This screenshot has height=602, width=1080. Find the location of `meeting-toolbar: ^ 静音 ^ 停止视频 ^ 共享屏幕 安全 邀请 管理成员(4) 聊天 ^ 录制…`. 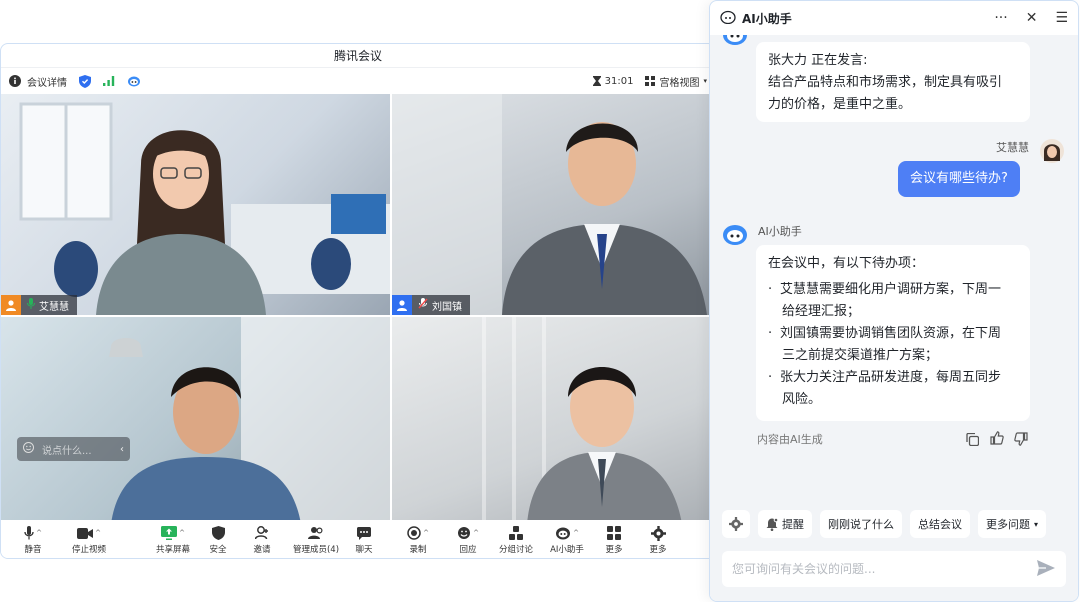

meeting-toolbar: ^ 静音 ^ 停止视频 ^ 共享屏幕 安全 邀请 管理成员(4) 聊天 ^ 录制… is located at coordinates (358, 539).